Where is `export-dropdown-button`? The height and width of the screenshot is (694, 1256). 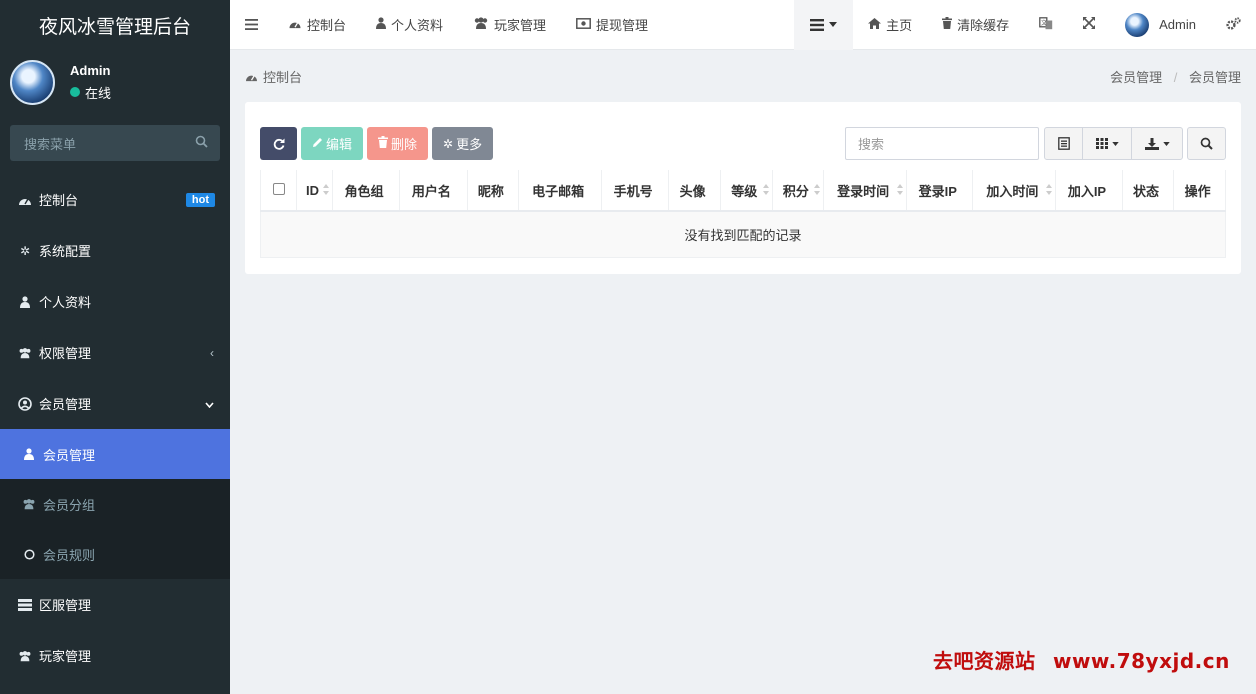 export-dropdown-button is located at coordinates (1157, 143).